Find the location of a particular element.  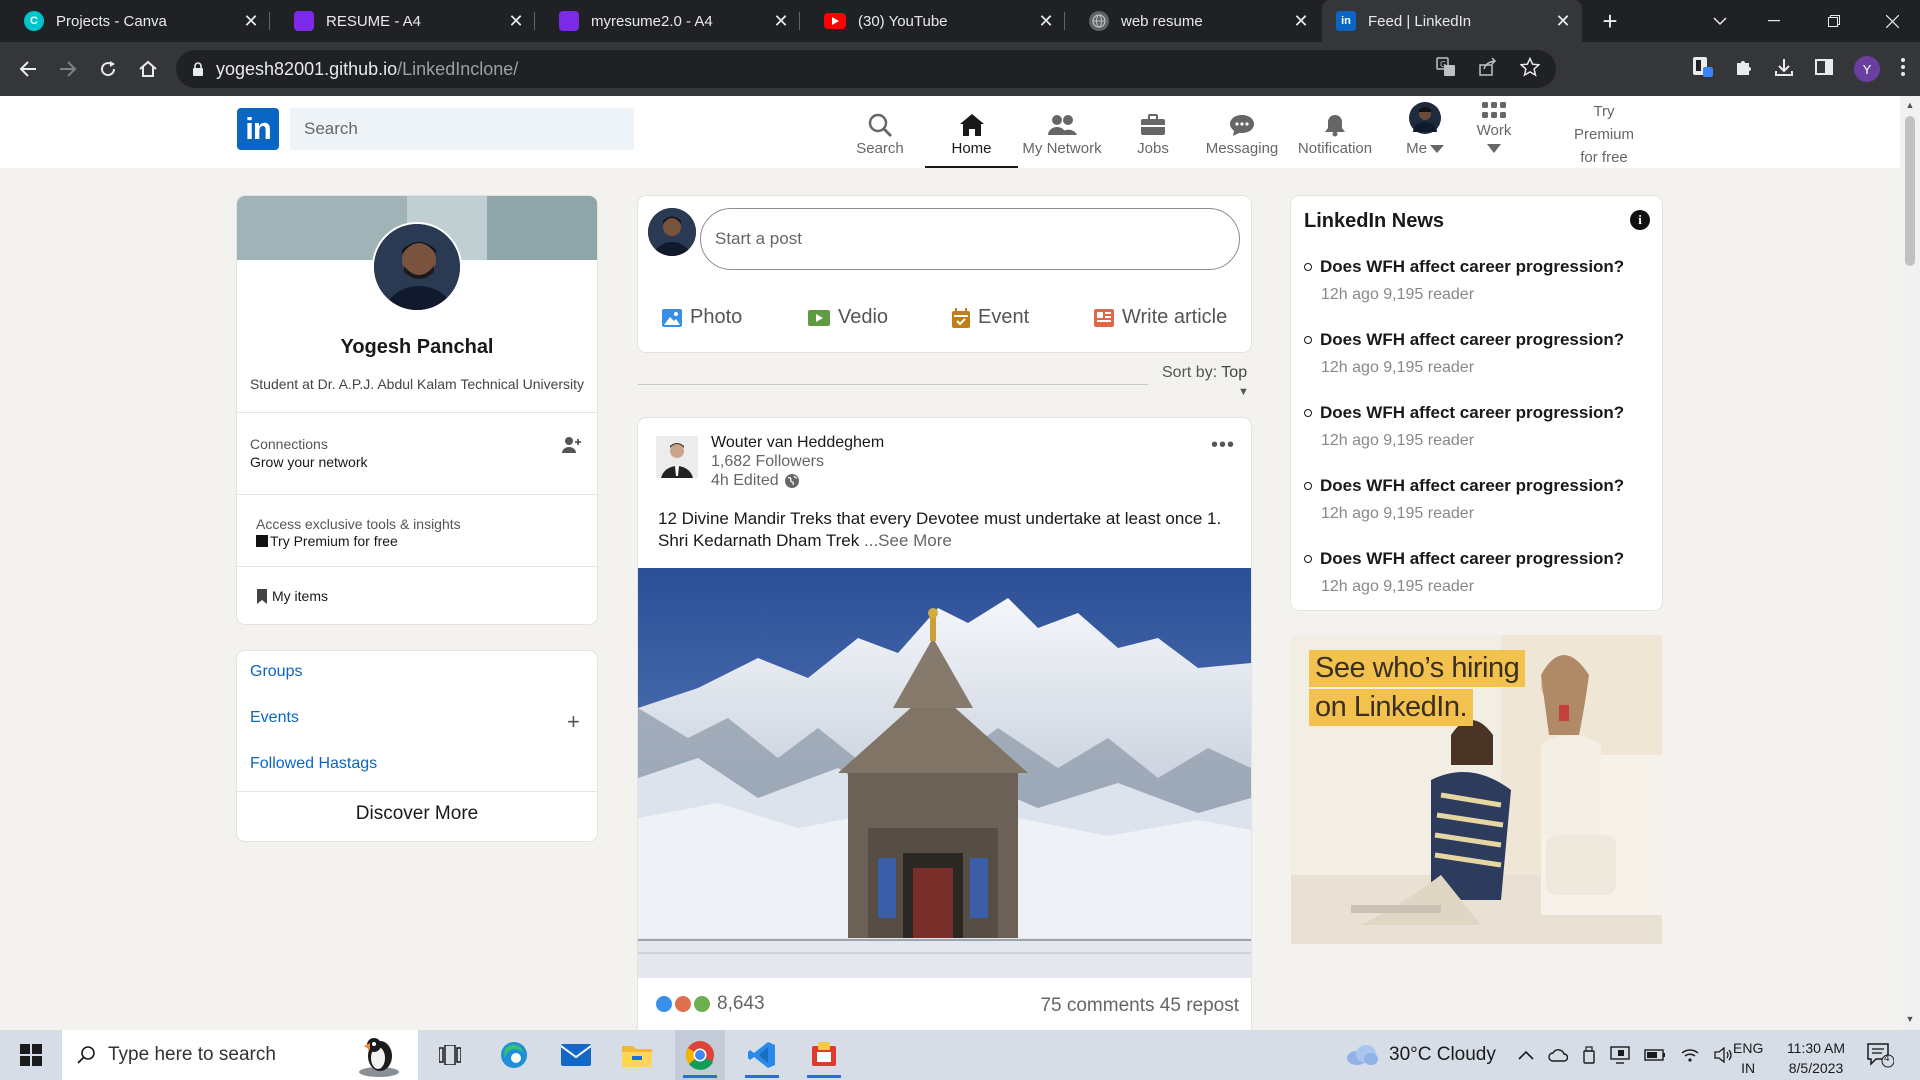

volume-icon is located at coordinates (1724, 1055).